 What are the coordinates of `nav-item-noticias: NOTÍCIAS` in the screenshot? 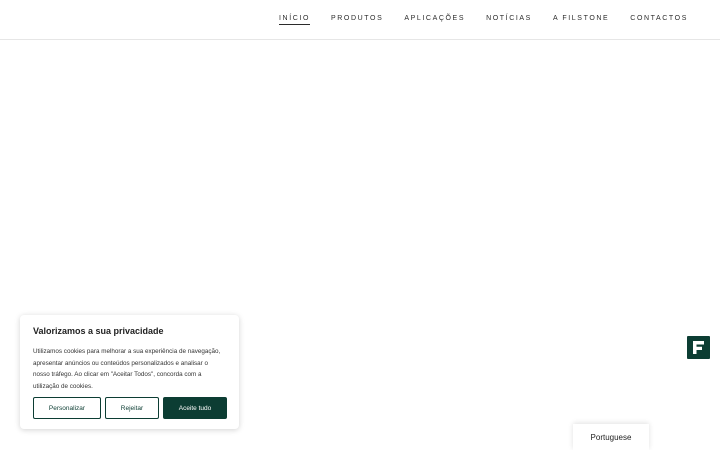 It's located at (509, 20).